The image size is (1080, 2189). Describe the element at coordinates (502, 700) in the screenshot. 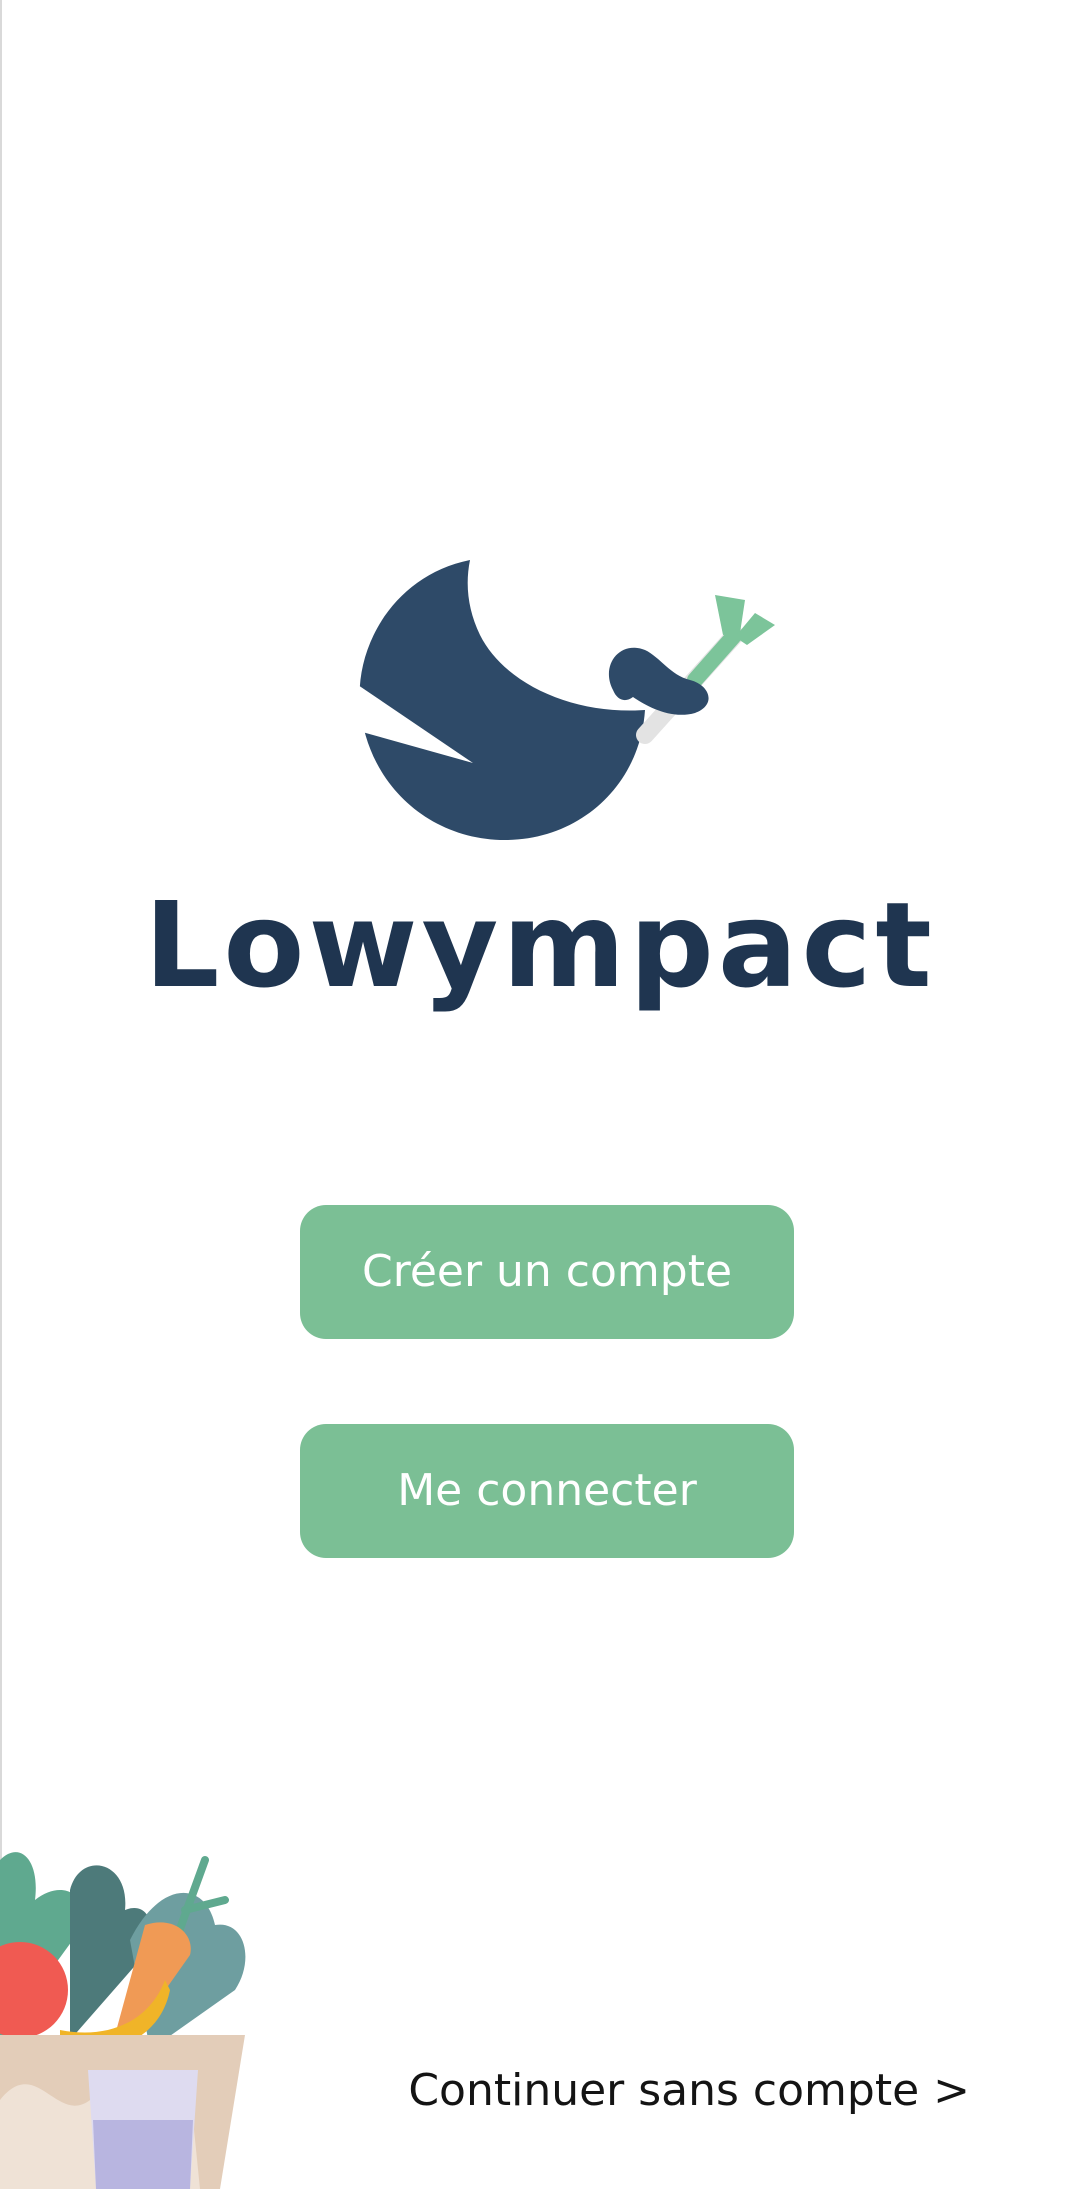

I see `whale-body` at that location.